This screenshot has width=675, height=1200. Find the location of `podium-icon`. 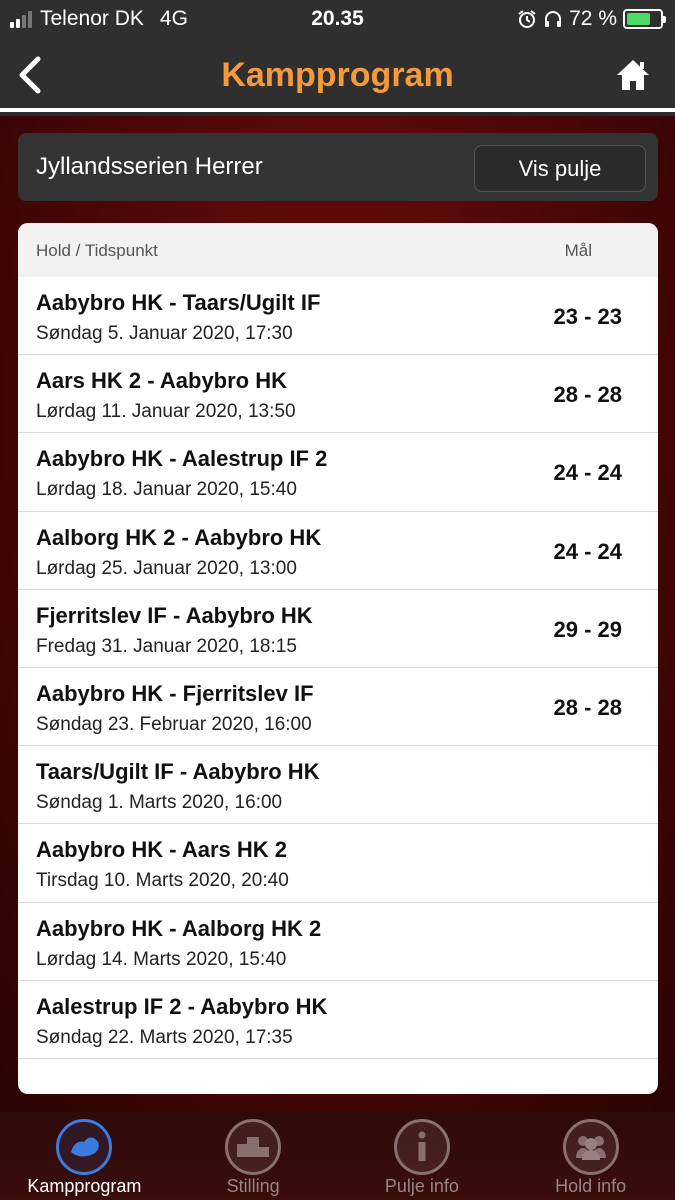

podium-icon is located at coordinates (253, 1147).